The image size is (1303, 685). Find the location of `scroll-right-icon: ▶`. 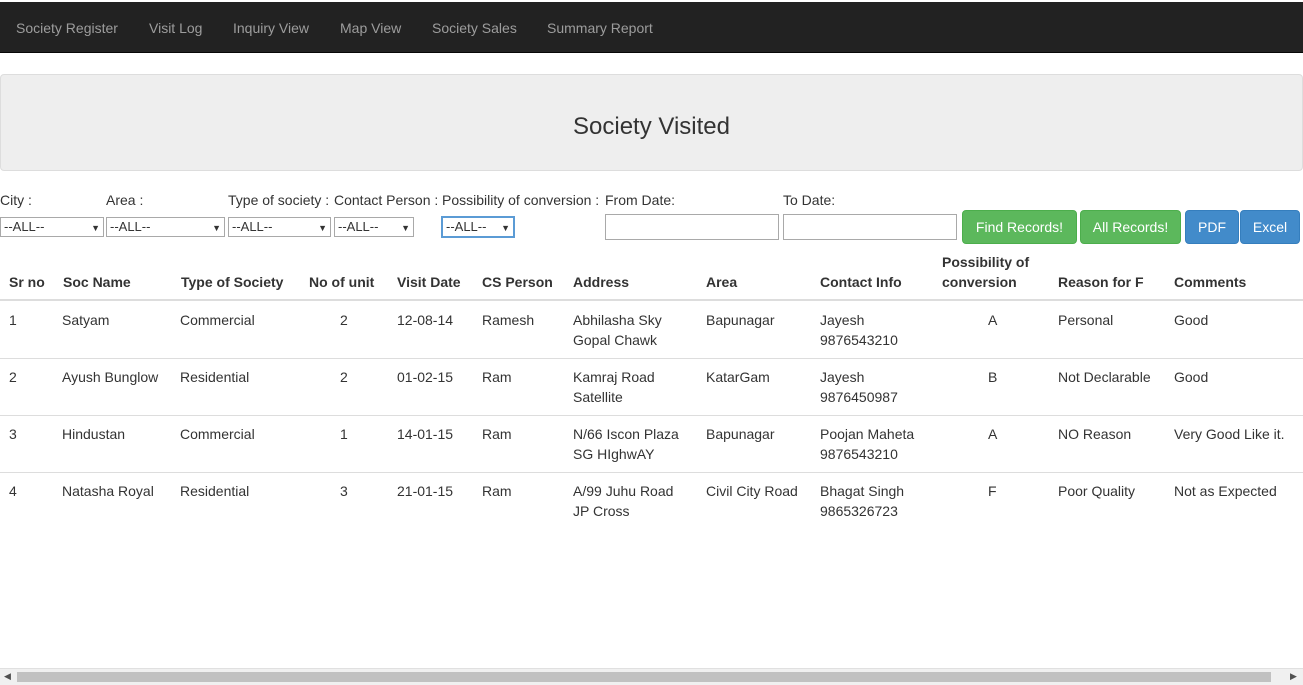

scroll-right-icon: ▶ is located at coordinates (1293, 676).